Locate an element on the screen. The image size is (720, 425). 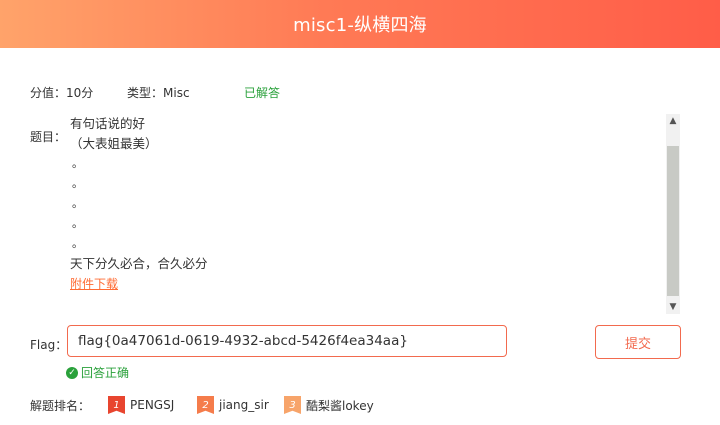
ranking-entry: 1 PENGSJ is located at coordinates (141, 405).